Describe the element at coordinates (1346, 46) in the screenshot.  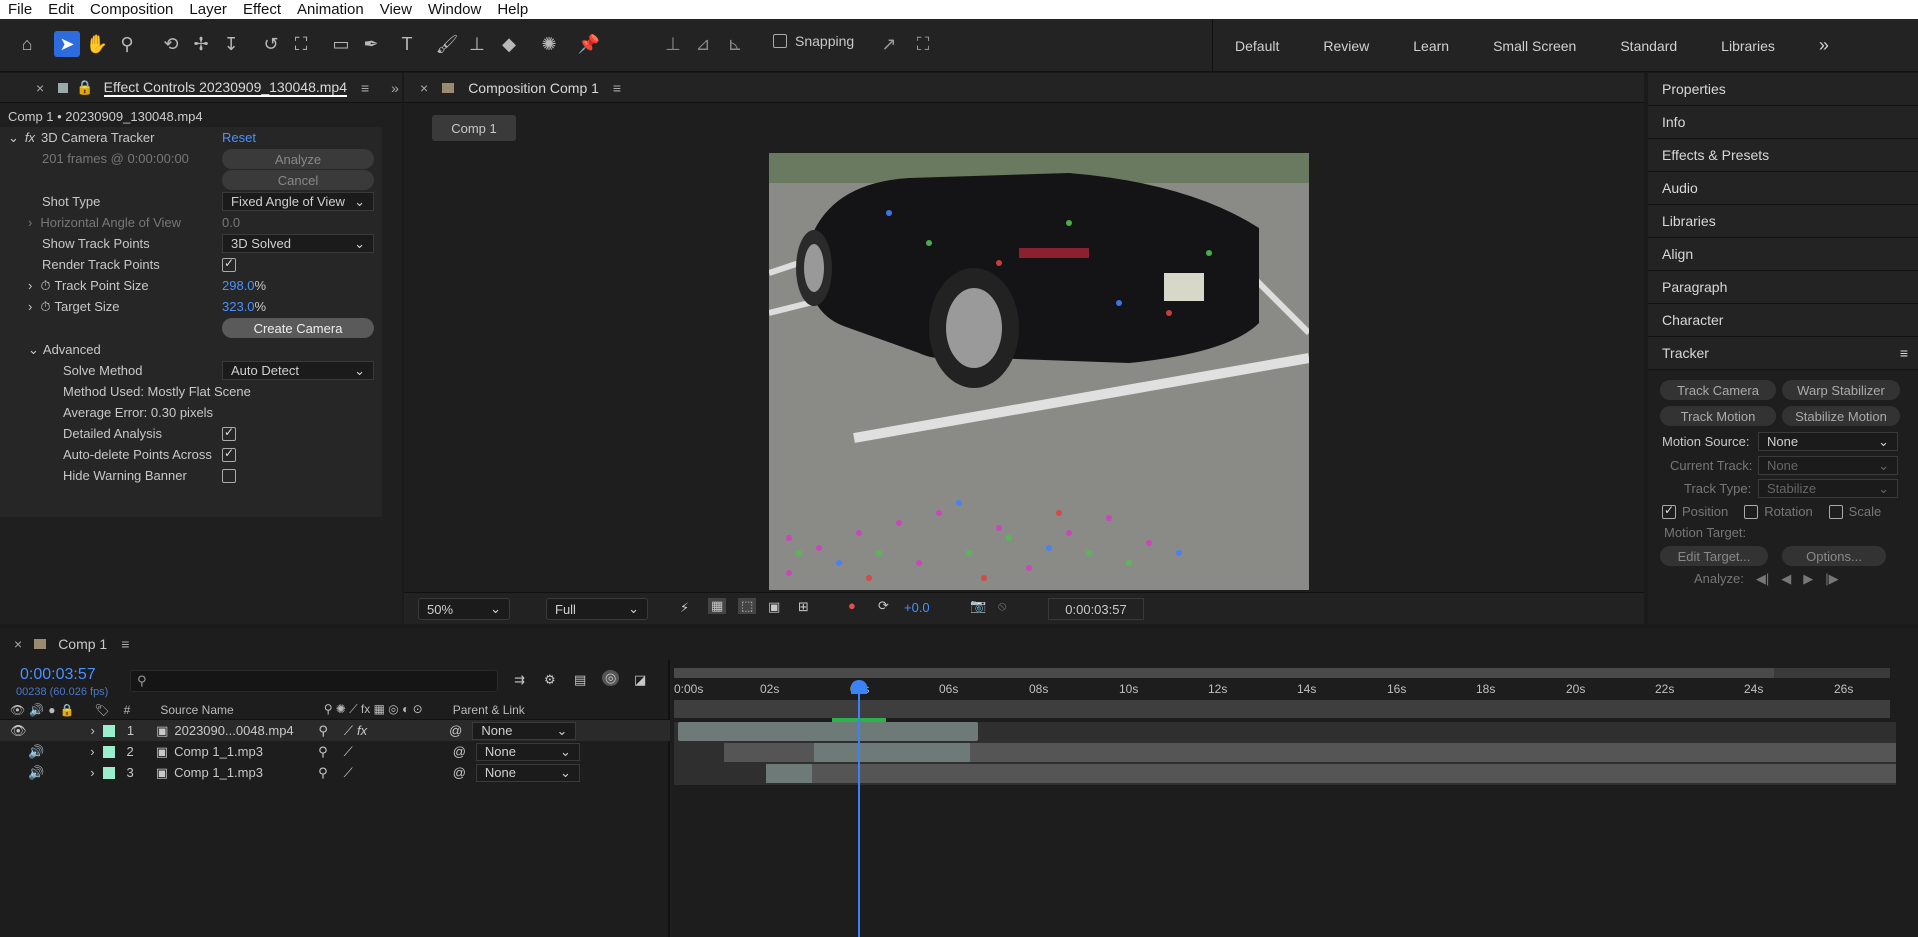
I see `workspace-review: Review` at that location.